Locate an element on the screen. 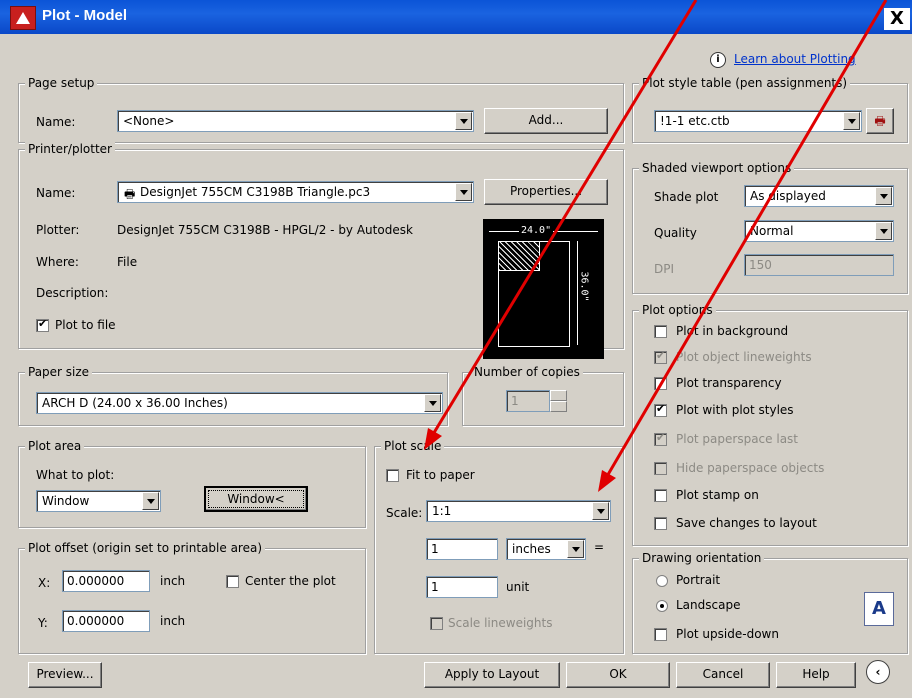 The height and width of the screenshot is (698, 912). paper-size-select: ARCH D (24.00 x 36.00 Inches) is located at coordinates (239, 403).